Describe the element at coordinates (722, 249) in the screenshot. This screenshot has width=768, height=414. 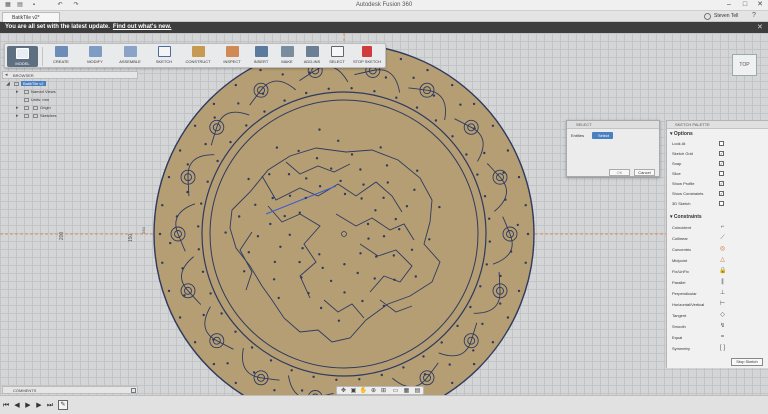
I see `concentric-icon: ◎` at that location.